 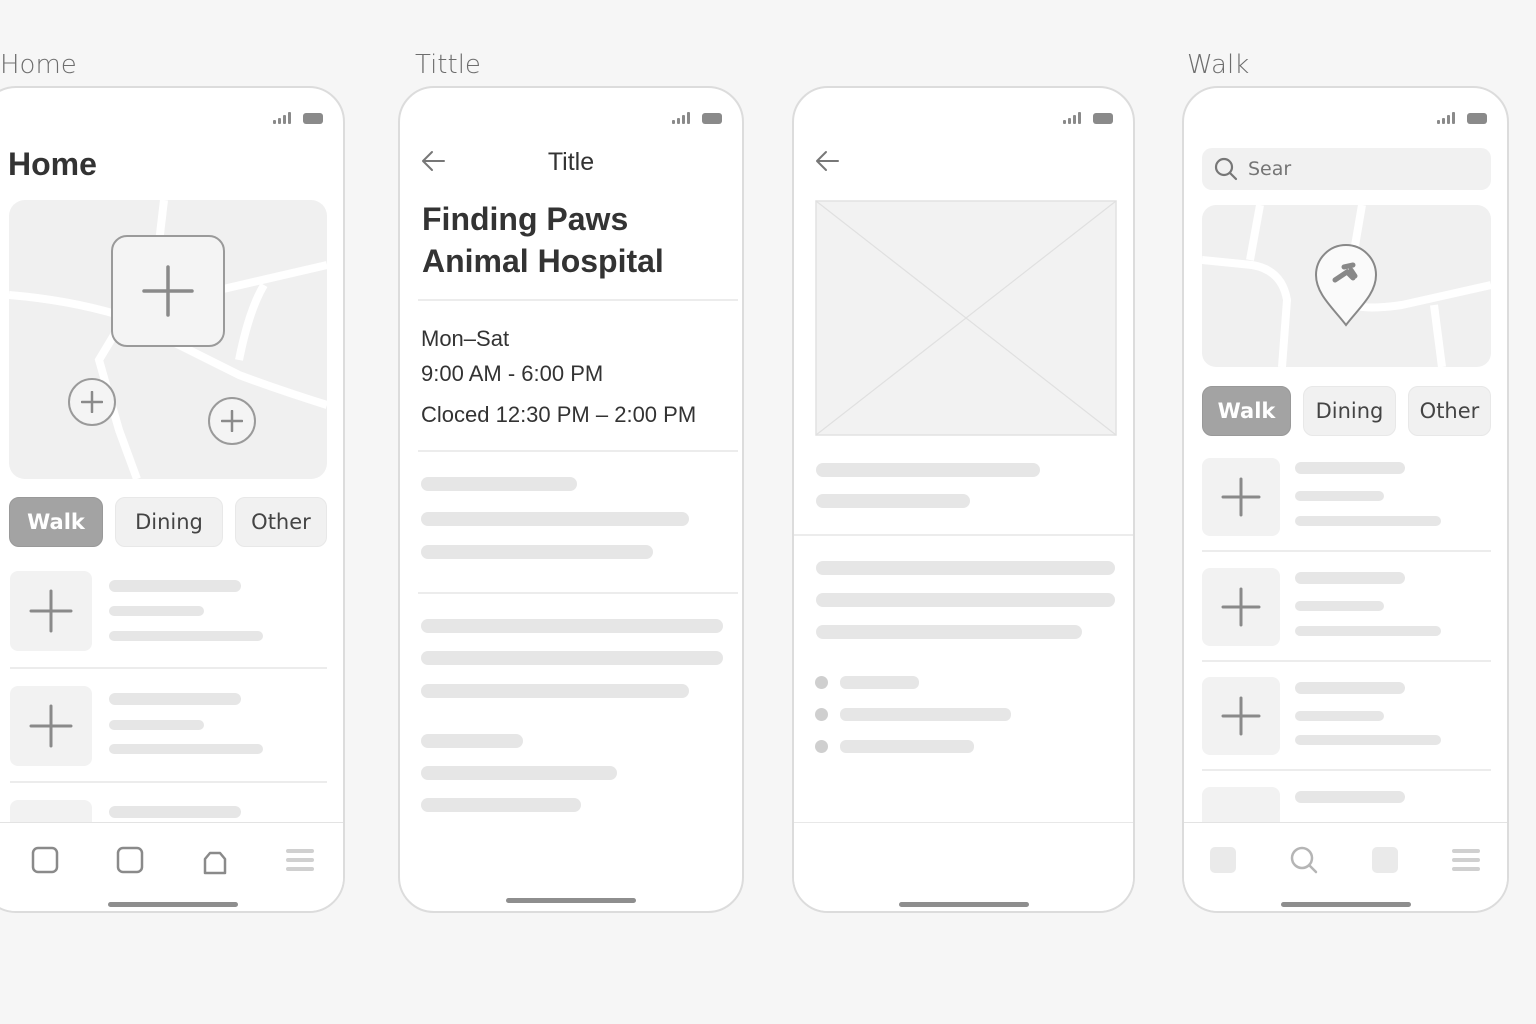 What do you see at coordinates (215, 860) in the screenshot?
I see `bag-icon` at bounding box center [215, 860].